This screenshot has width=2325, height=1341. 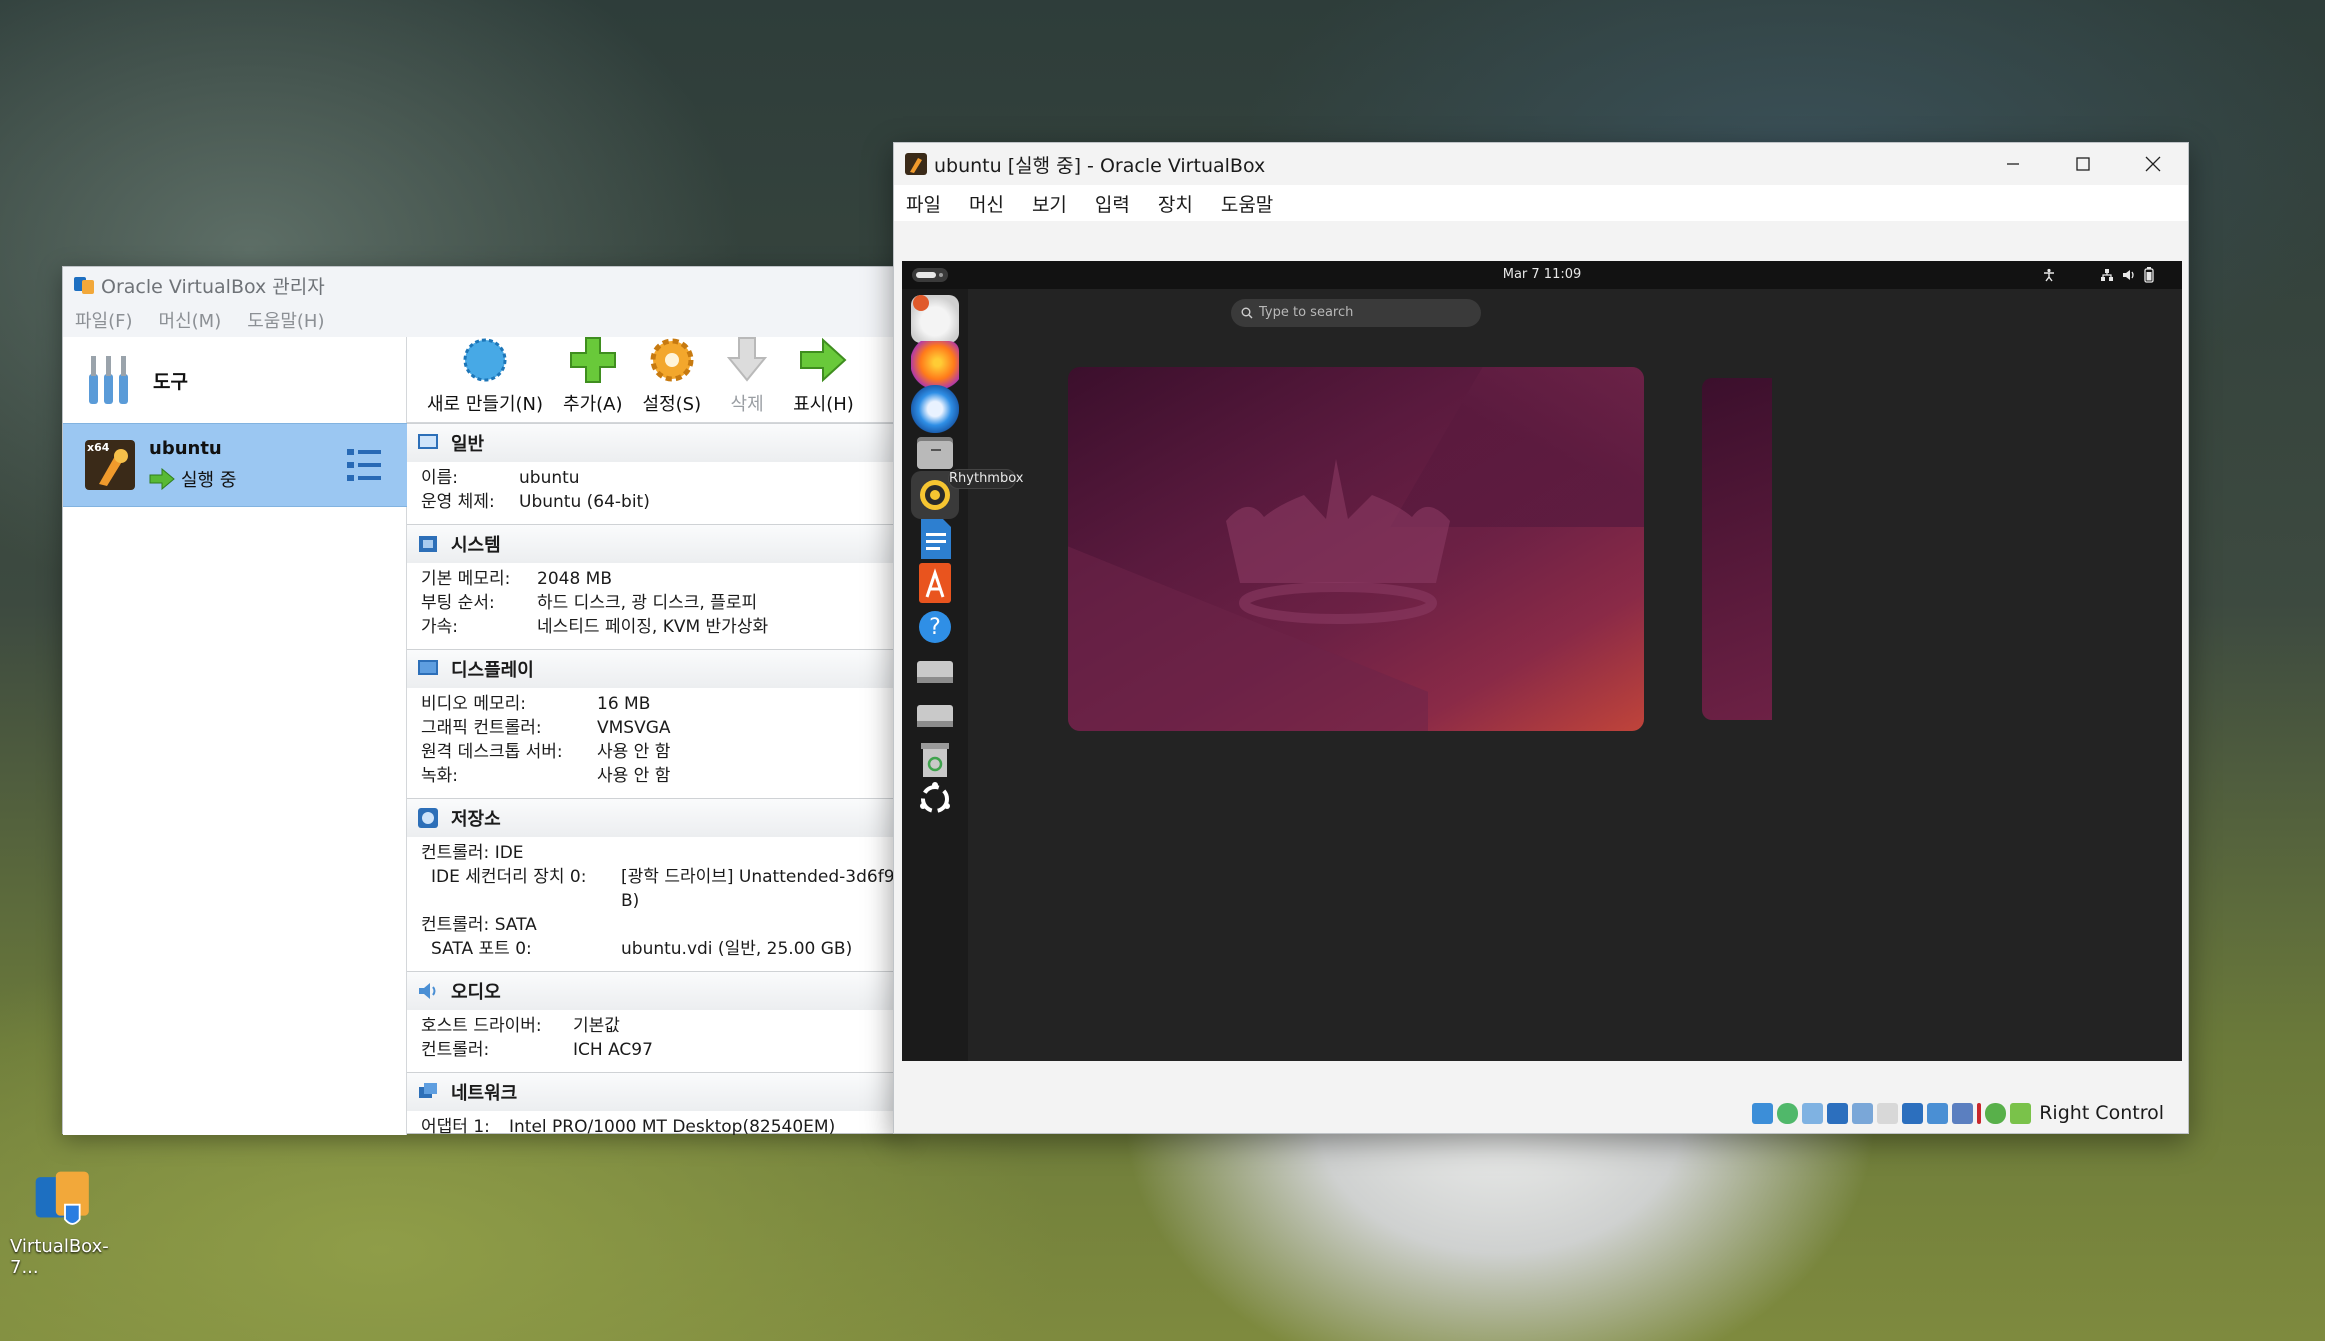 I want to click on libreoffice-writer-icon, so click(x=935, y=539).